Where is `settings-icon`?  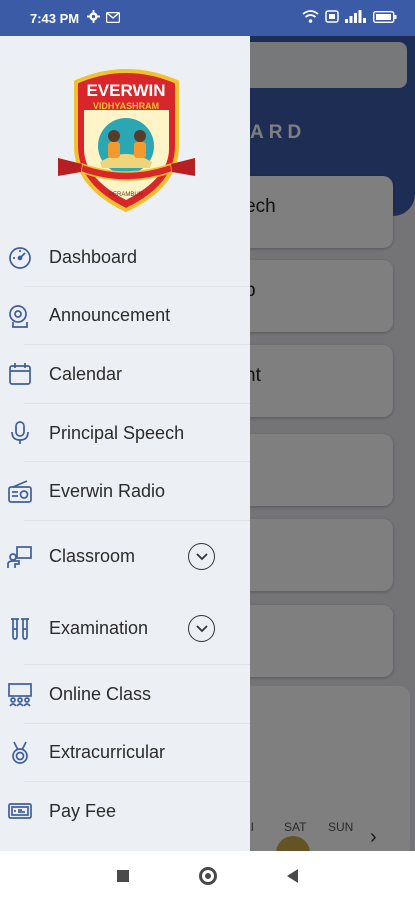 settings-icon is located at coordinates (94, 18).